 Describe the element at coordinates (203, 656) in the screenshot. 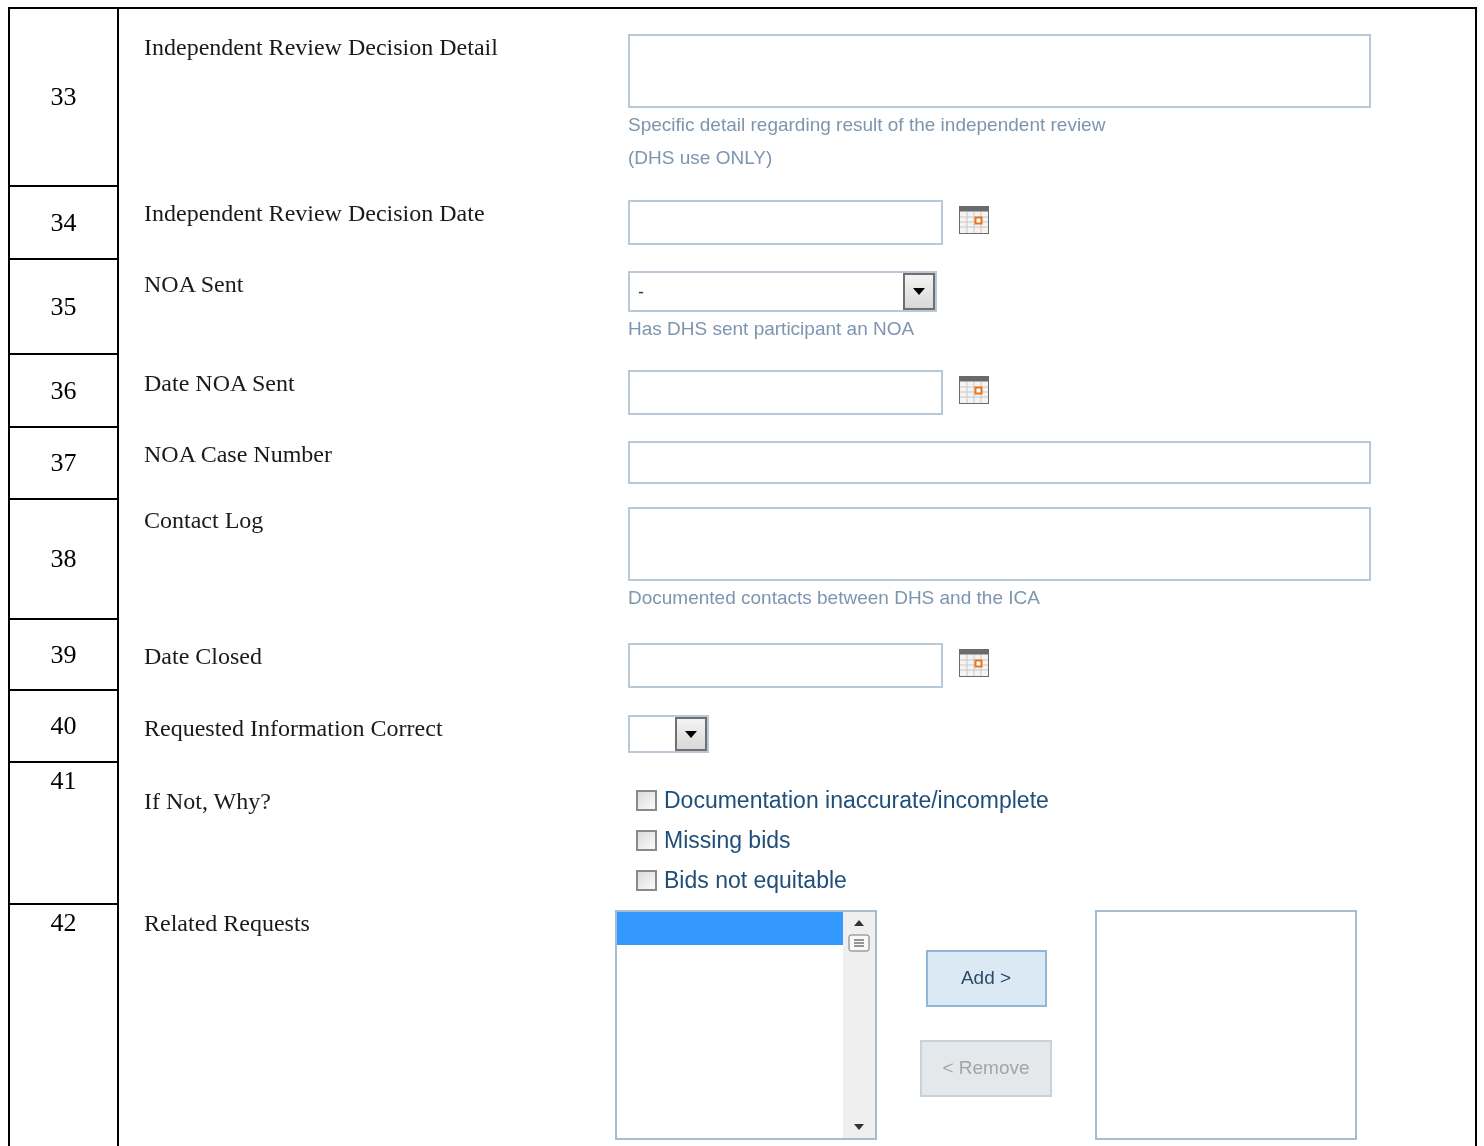

I see `field-label: Date Closed` at that location.